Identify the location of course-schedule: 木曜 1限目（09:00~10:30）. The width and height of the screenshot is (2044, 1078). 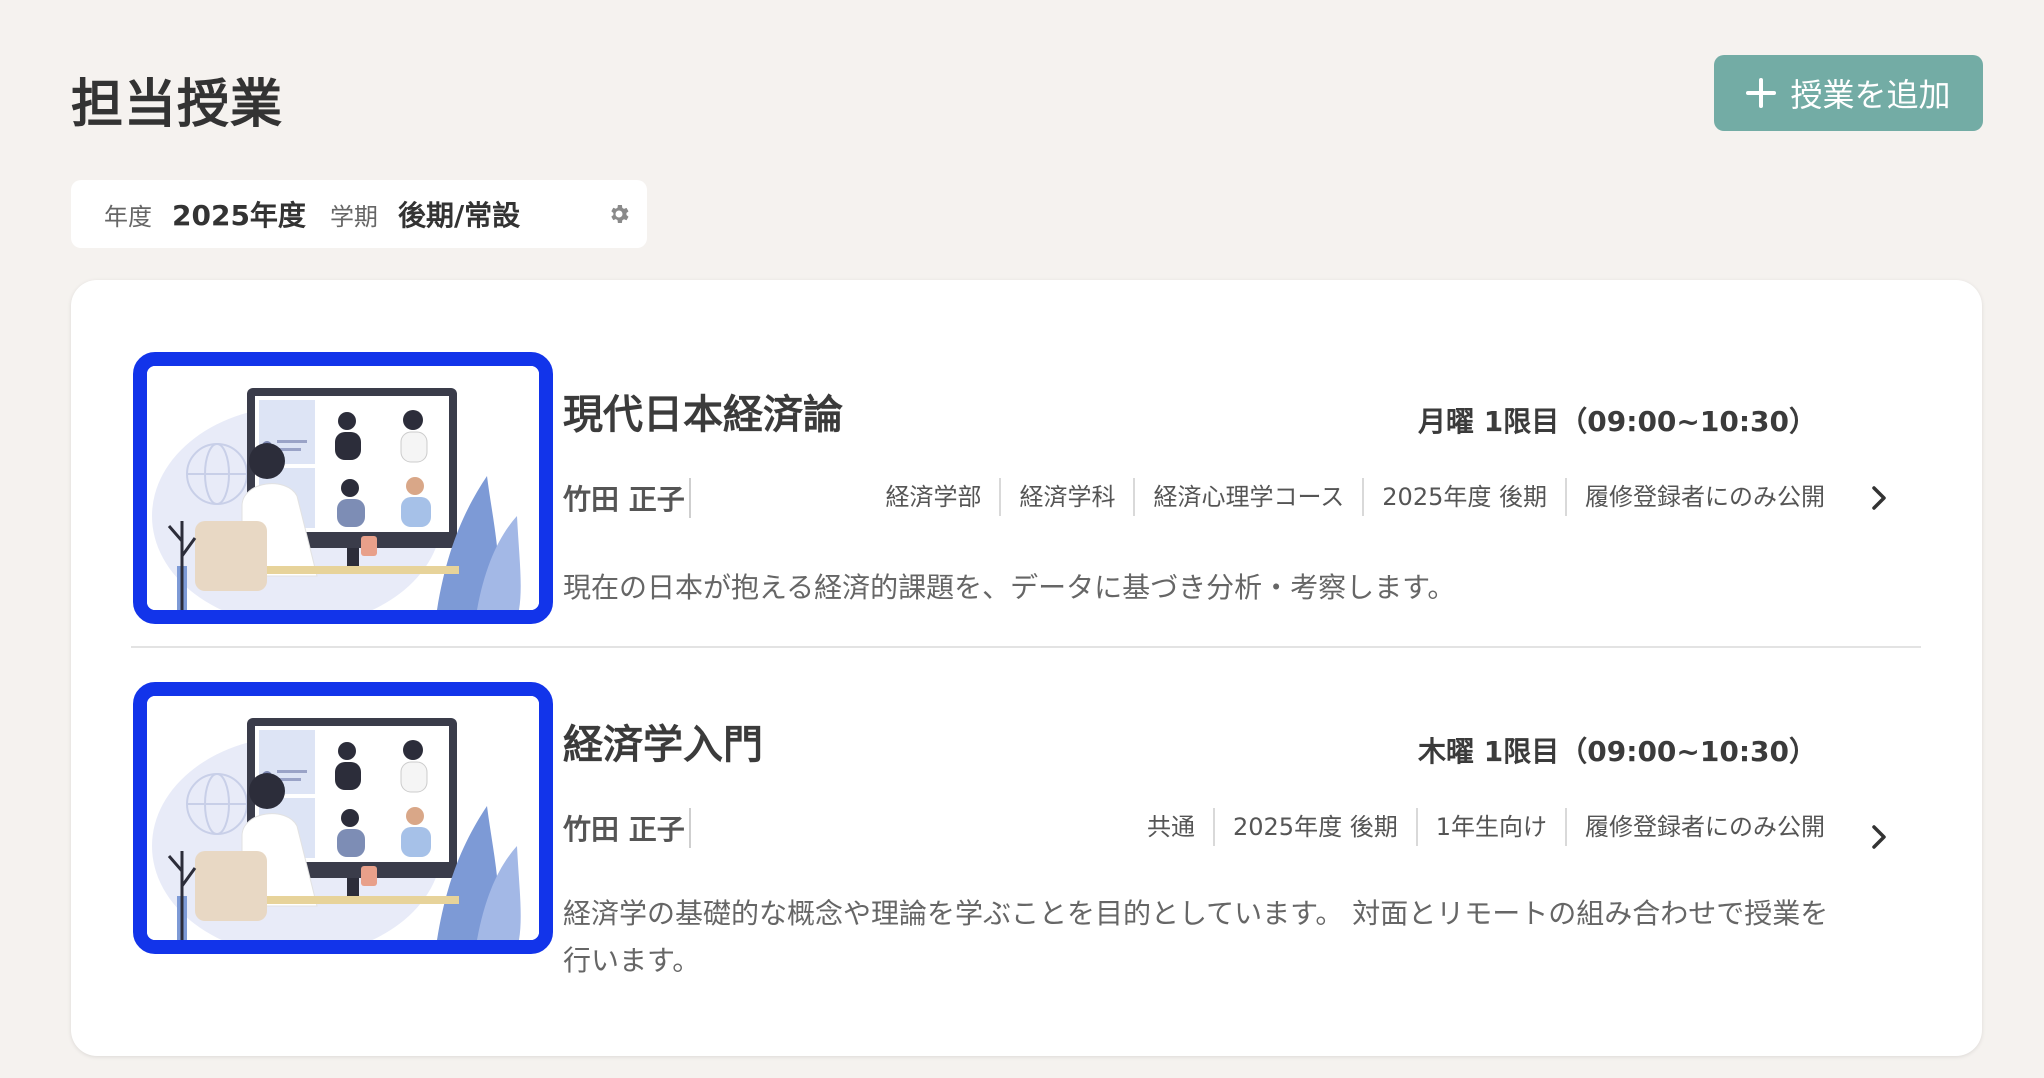
(1617, 751).